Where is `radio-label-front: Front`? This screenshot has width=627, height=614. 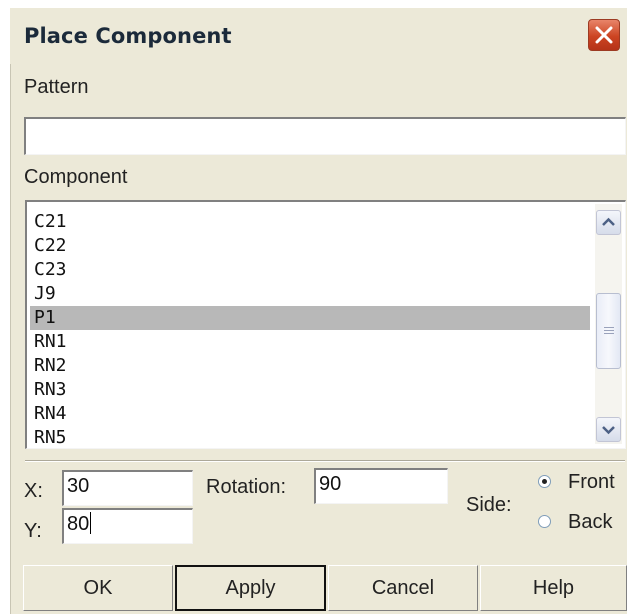 radio-label-front: Front is located at coordinates (591, 482).